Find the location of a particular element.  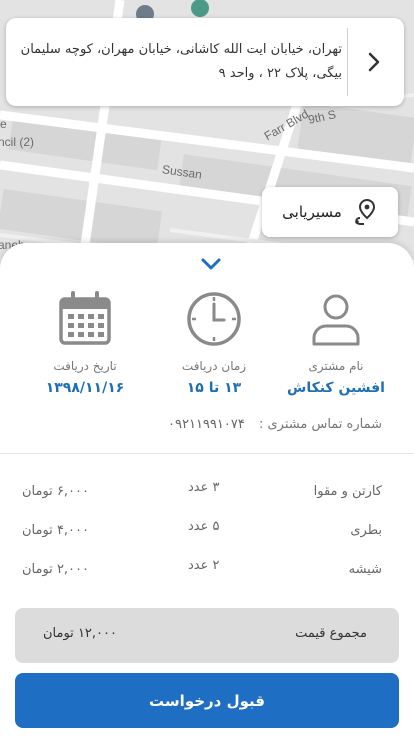

address-divider is located at coordinates (347, 62).